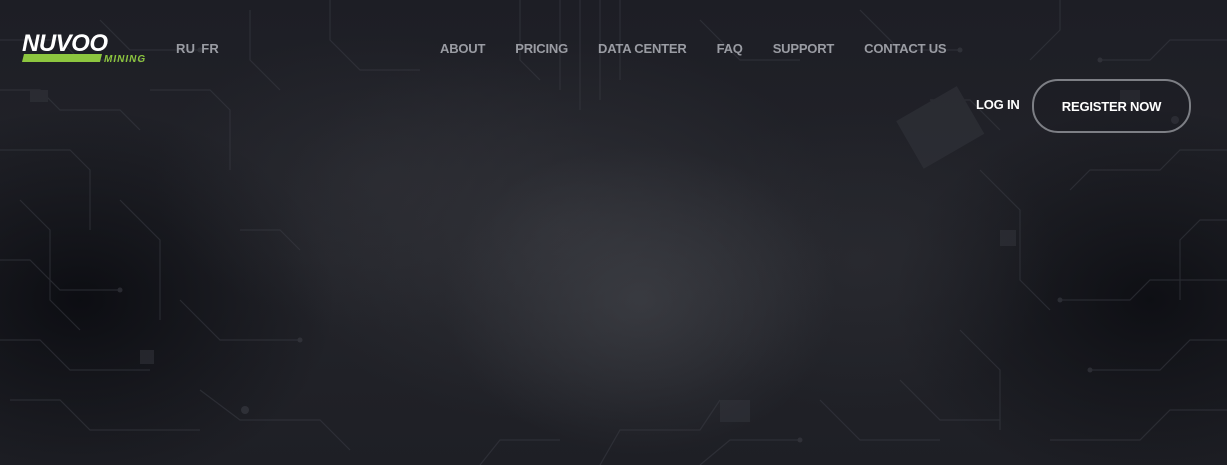  I want to click on svg-text: MINING, so click(125, 59).